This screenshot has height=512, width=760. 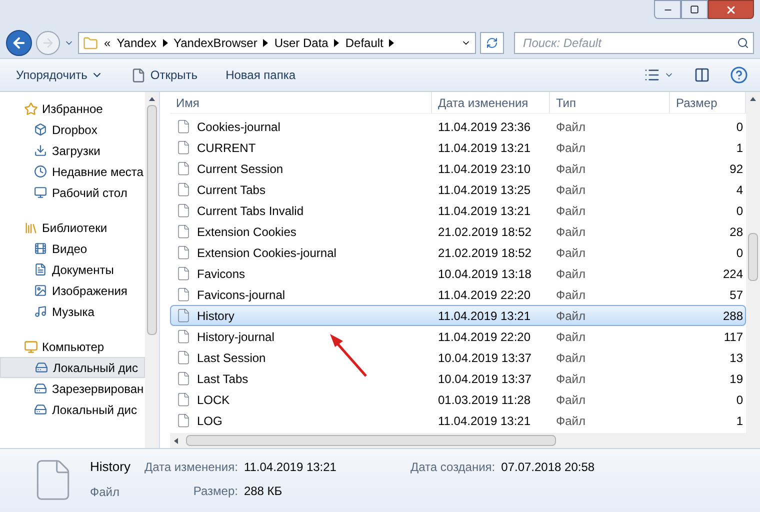 What do you see at coordinates (72, 129) in the screenshot?
I see `nav-item: Dropbox` at bounding box center [72, 129].